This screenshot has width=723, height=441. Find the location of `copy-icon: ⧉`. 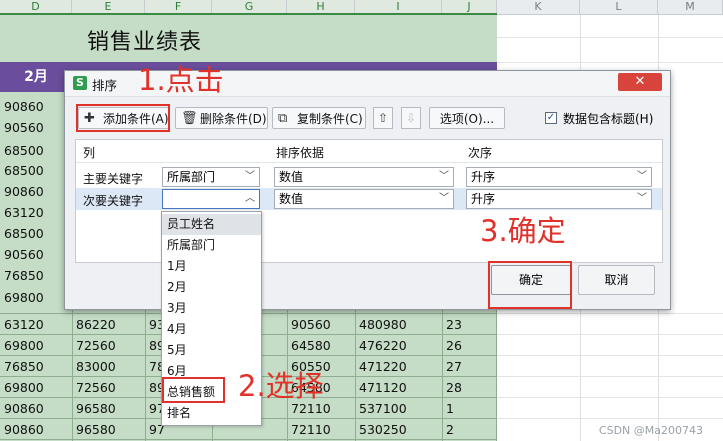

copy-icon: ⧉ is located at coordinates (283, 118).